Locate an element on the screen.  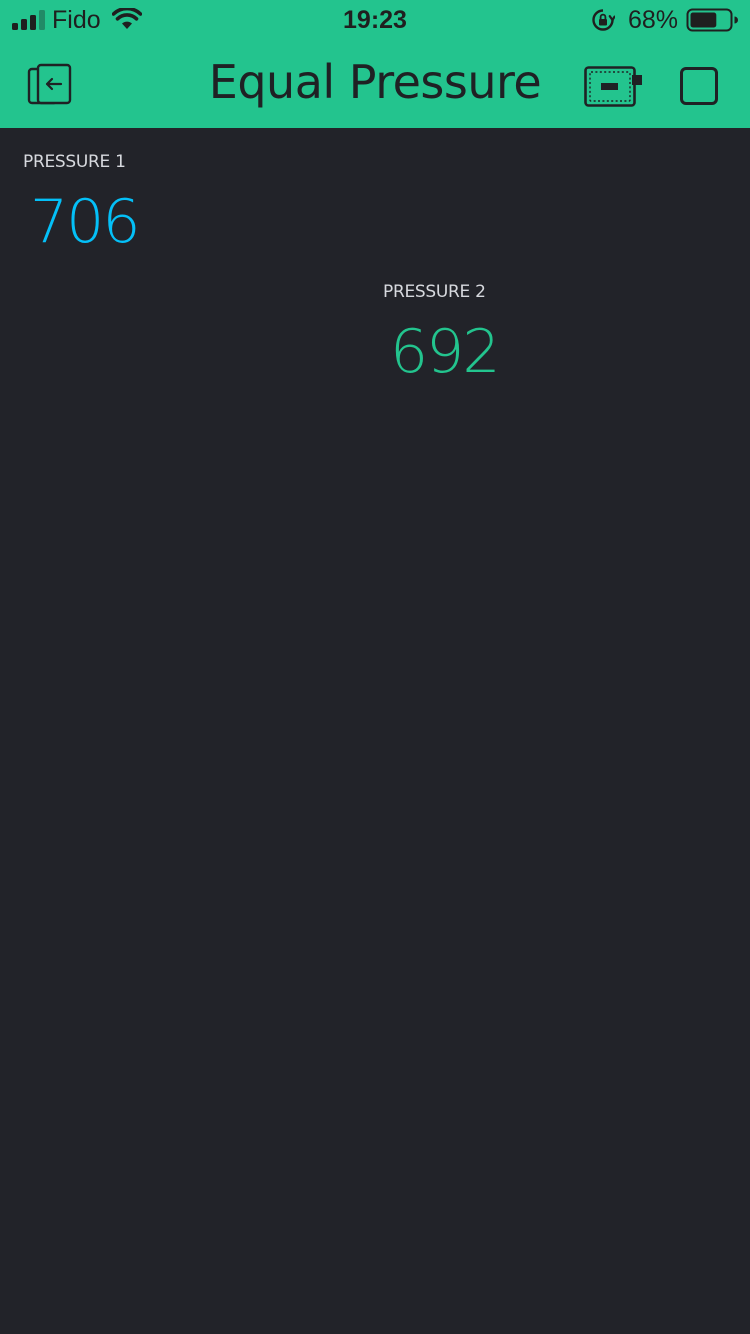
rotation-lock-icon is located at coordinates (603, 20).